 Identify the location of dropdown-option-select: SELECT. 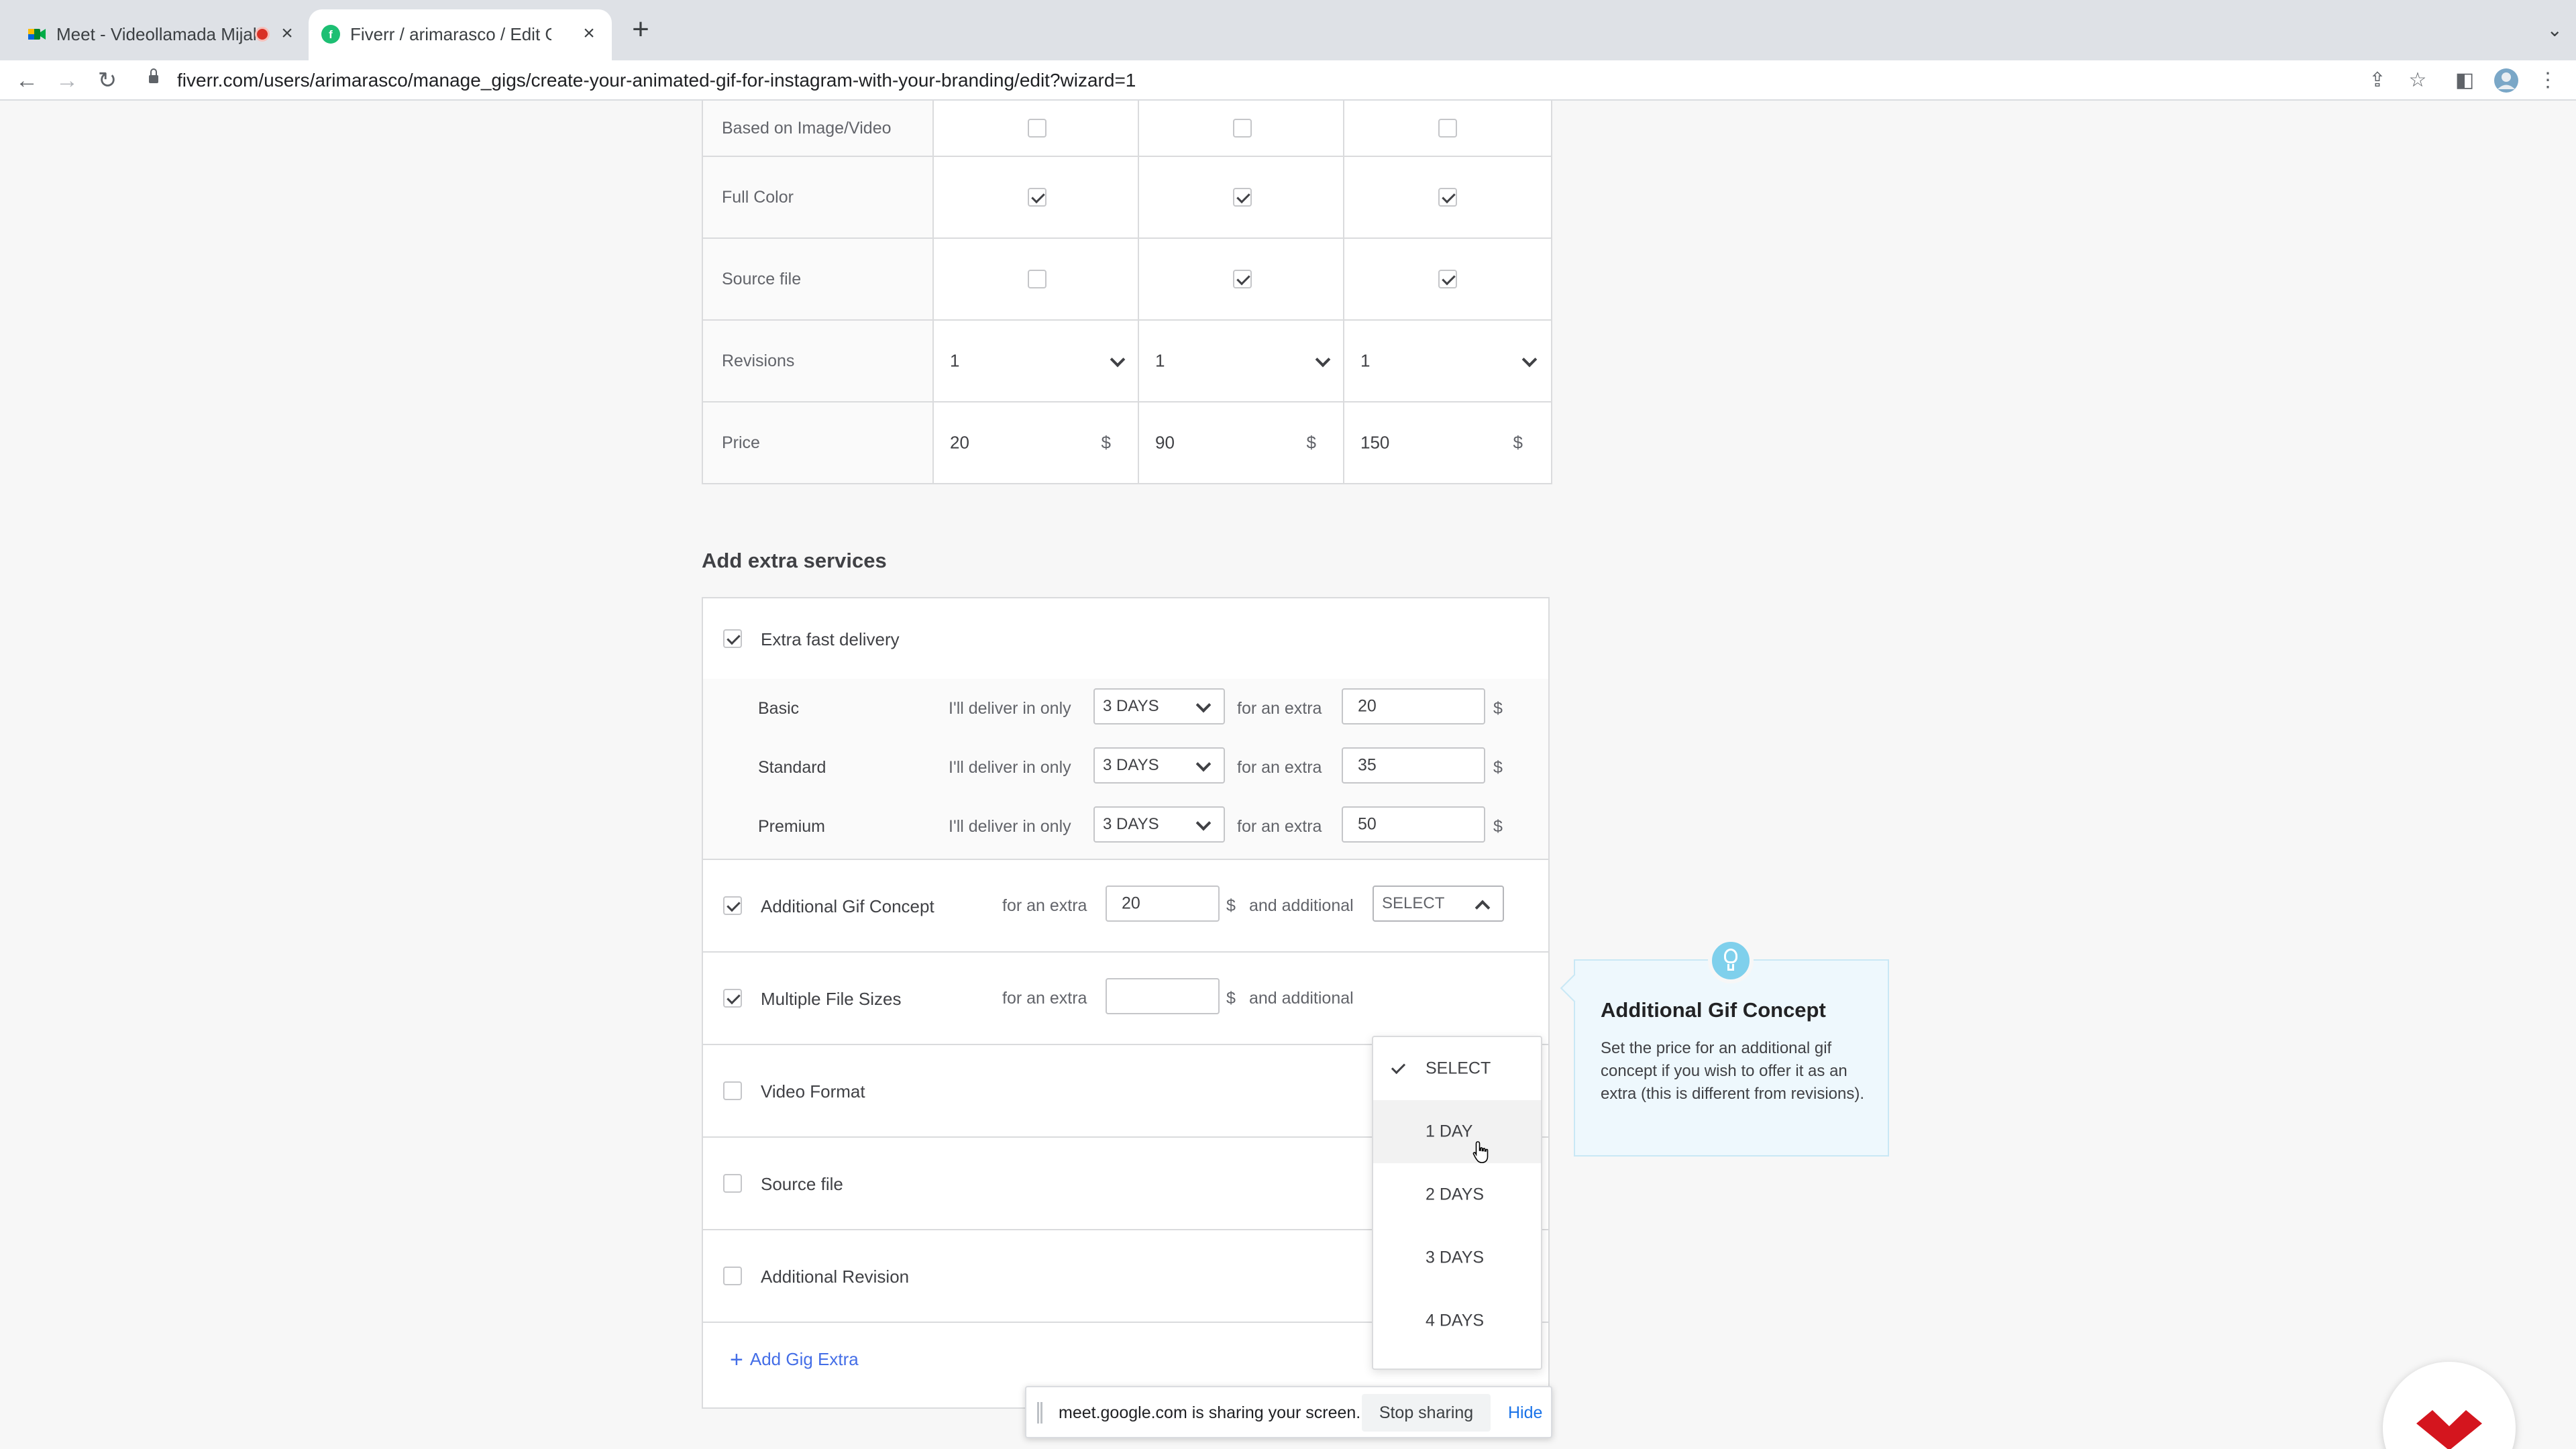
(1457, 1068).